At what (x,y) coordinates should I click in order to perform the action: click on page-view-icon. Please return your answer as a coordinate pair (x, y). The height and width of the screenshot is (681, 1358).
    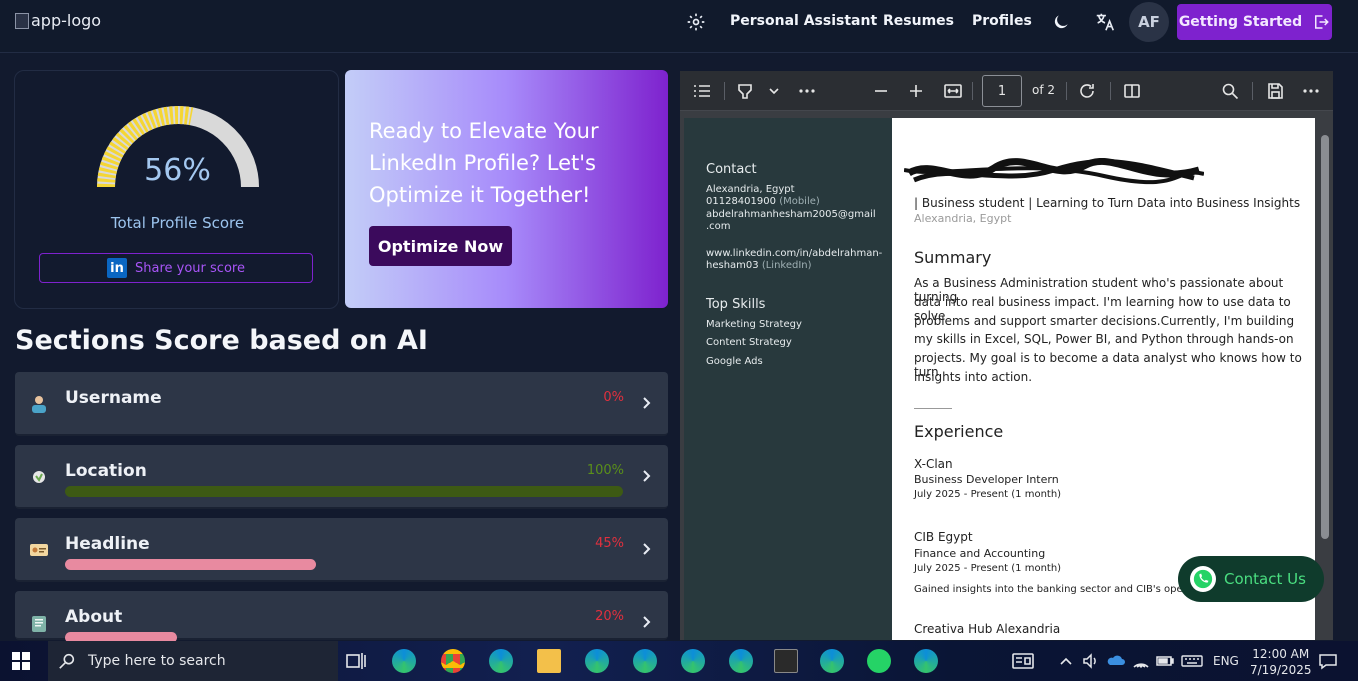
    Looking at the image, I should click on (1132, 91).